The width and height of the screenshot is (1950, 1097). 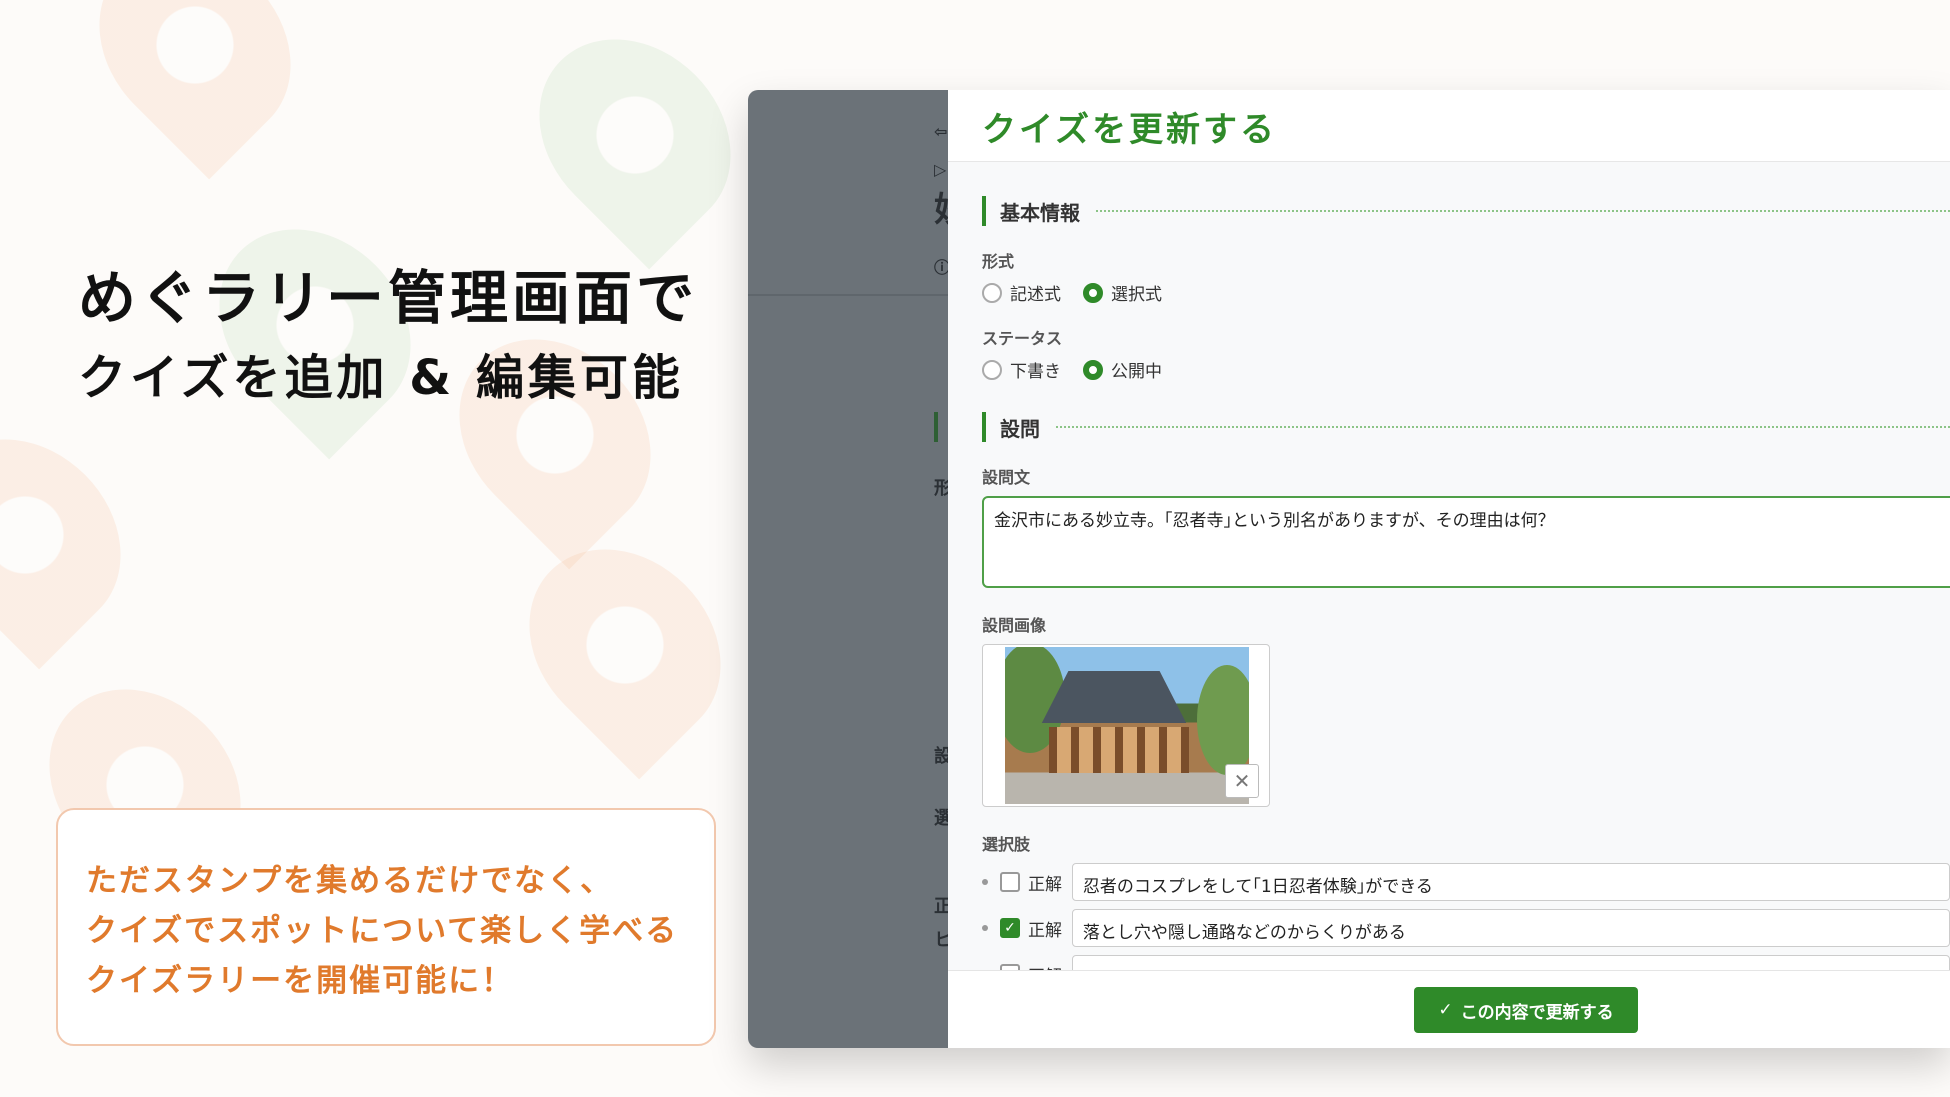 What do you see at coordinates (1006, 844) in the screenshot?
I see `choices-label: 選択肢` at bounding box center [1006, 844].